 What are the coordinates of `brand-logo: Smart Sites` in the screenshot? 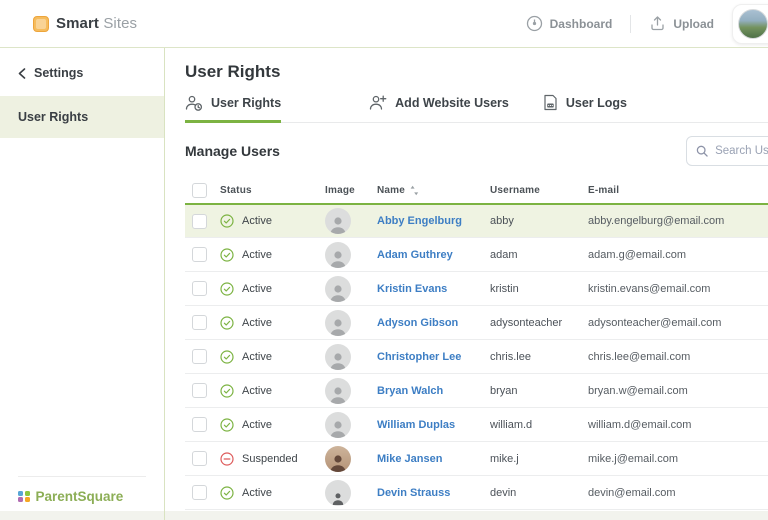 It's located at (85, 23).